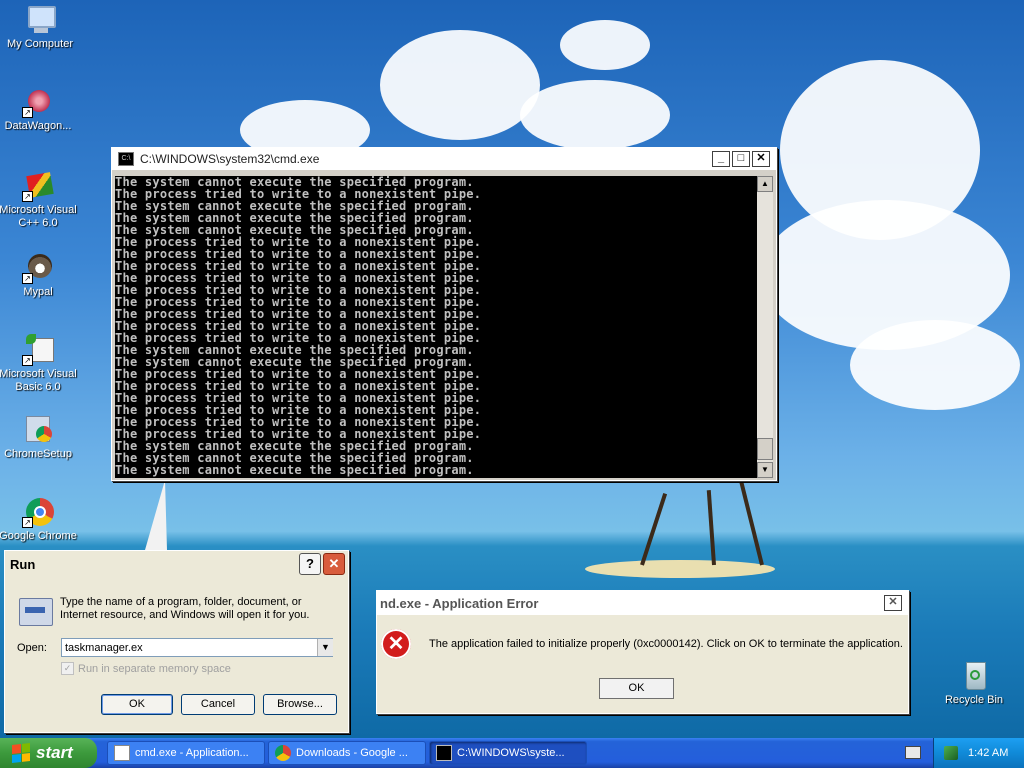  What do you see at coordinates (122, 753) in the screenshot?
I see `window-icon` at bounding box center [122, 753].